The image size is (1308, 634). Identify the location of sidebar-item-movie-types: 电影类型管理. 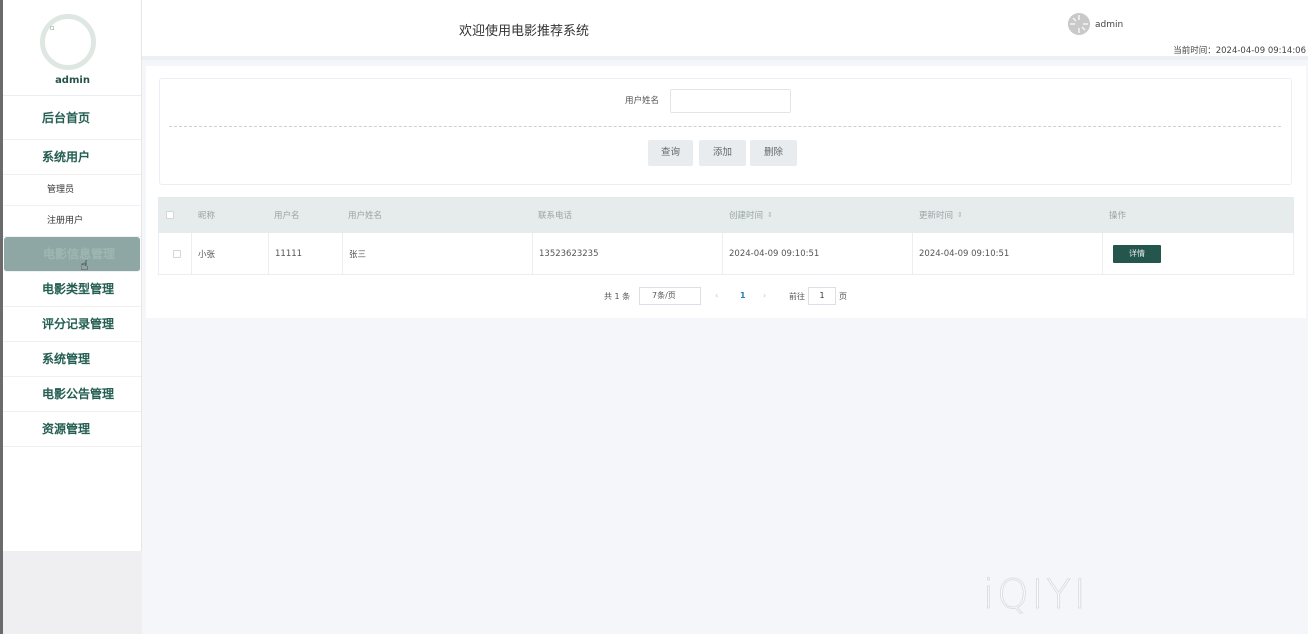
(72, 289).